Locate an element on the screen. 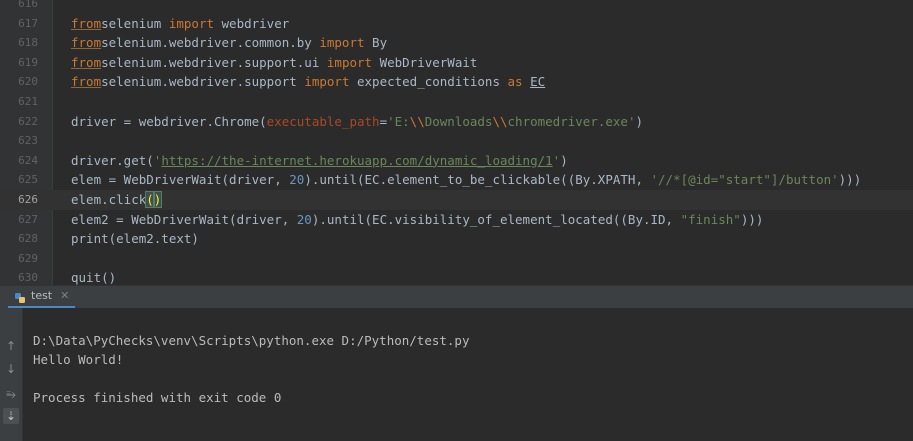 The height and width of the screenshot is (441, 913). code-token: Downloads is located at coordinates (458, 121).